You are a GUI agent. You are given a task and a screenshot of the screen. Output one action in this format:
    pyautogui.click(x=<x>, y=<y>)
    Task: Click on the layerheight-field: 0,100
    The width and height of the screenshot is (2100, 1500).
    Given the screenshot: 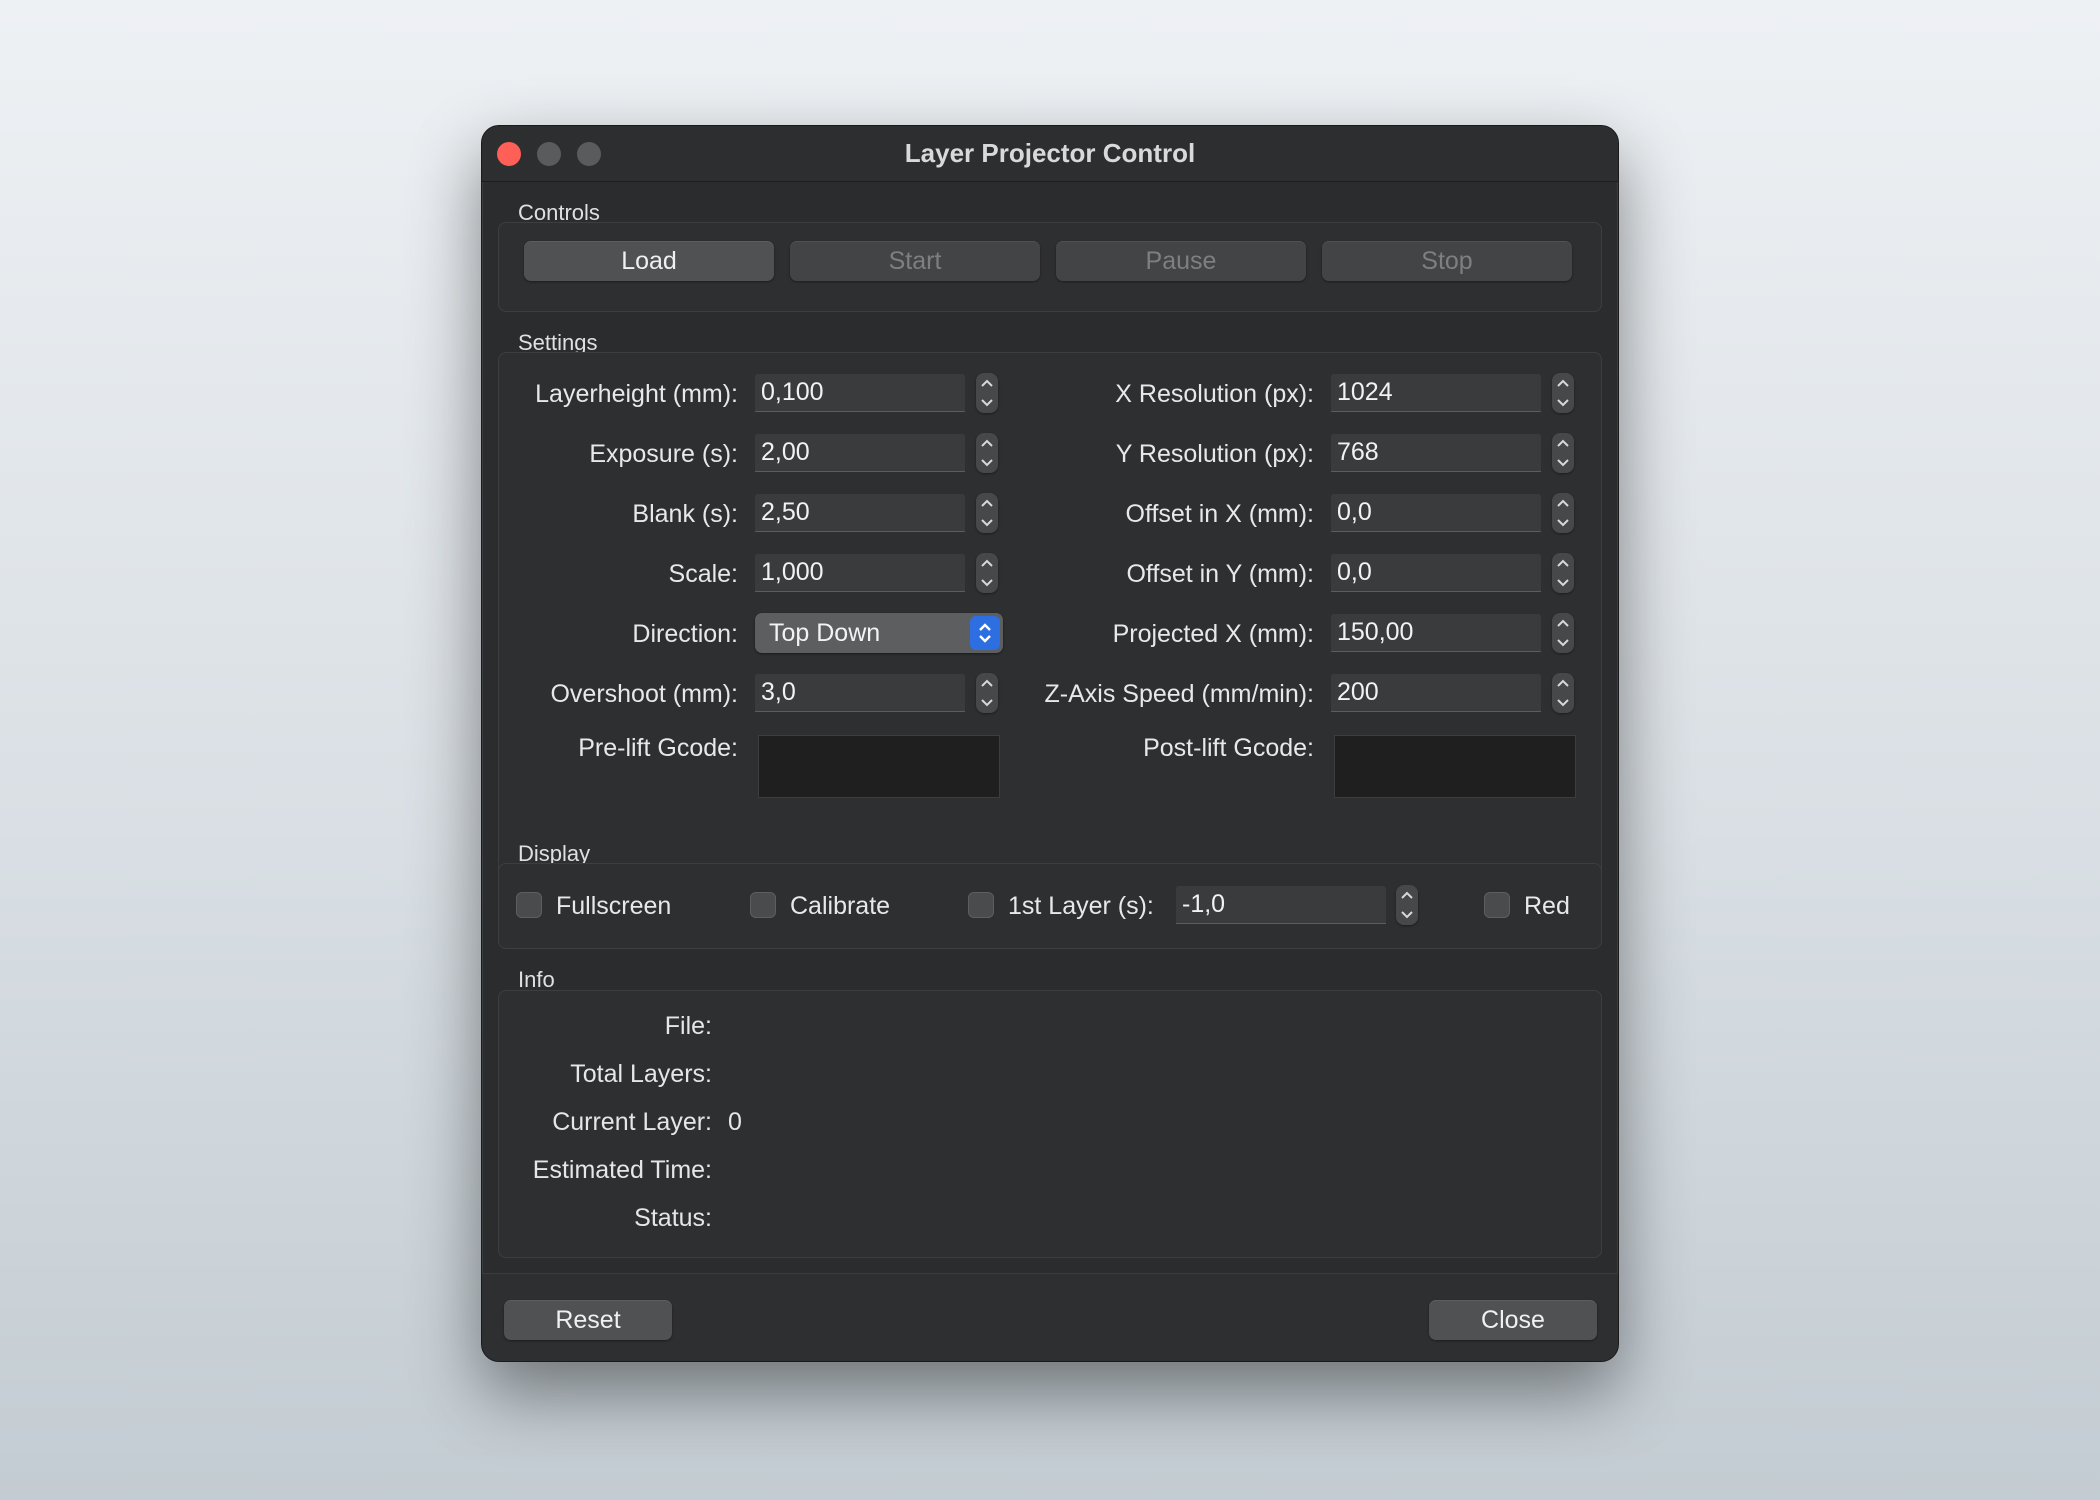 What is the action you would take?
    pyautogui.click(x=860, y=393)
    